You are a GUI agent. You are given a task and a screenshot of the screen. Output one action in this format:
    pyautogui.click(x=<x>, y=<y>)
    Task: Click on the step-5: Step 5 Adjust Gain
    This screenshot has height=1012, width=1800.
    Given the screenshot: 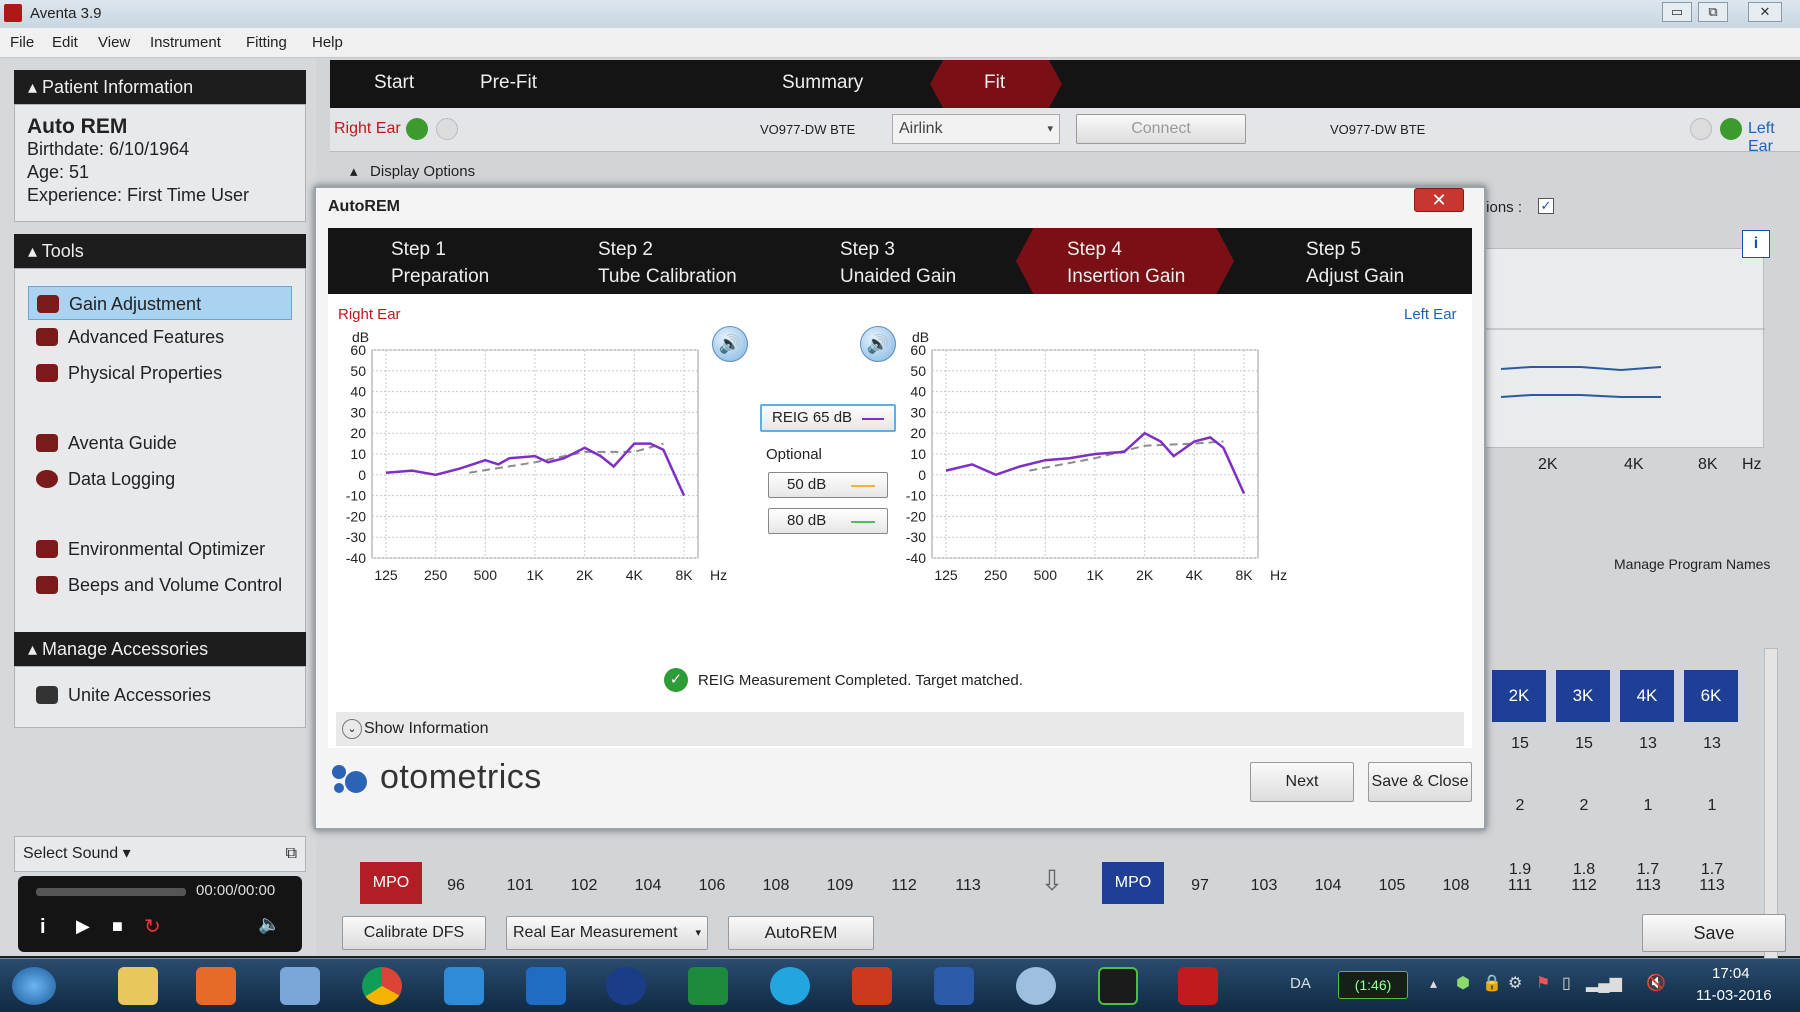 What is the action you would take?
    pyautogui.click(x=1355, y=263)
    